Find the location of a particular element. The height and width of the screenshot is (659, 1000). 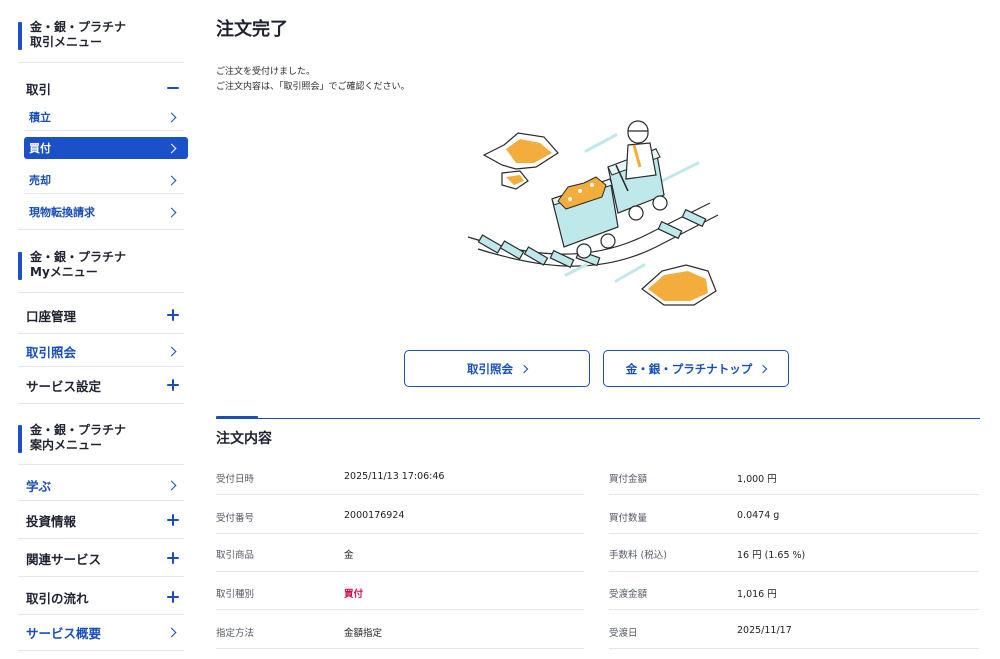

minus-icon is located at coordinates (173, 88).